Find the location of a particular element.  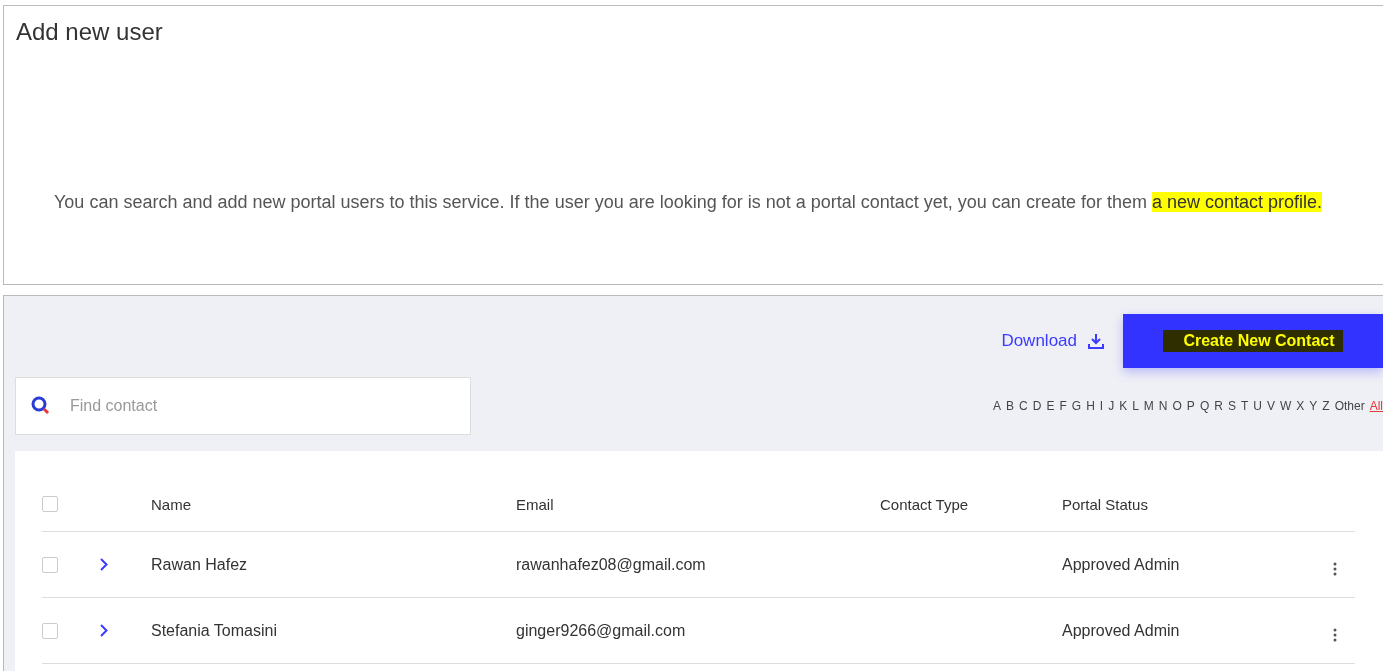

alphabet-filter: N is located at coordinates (1163, 406).